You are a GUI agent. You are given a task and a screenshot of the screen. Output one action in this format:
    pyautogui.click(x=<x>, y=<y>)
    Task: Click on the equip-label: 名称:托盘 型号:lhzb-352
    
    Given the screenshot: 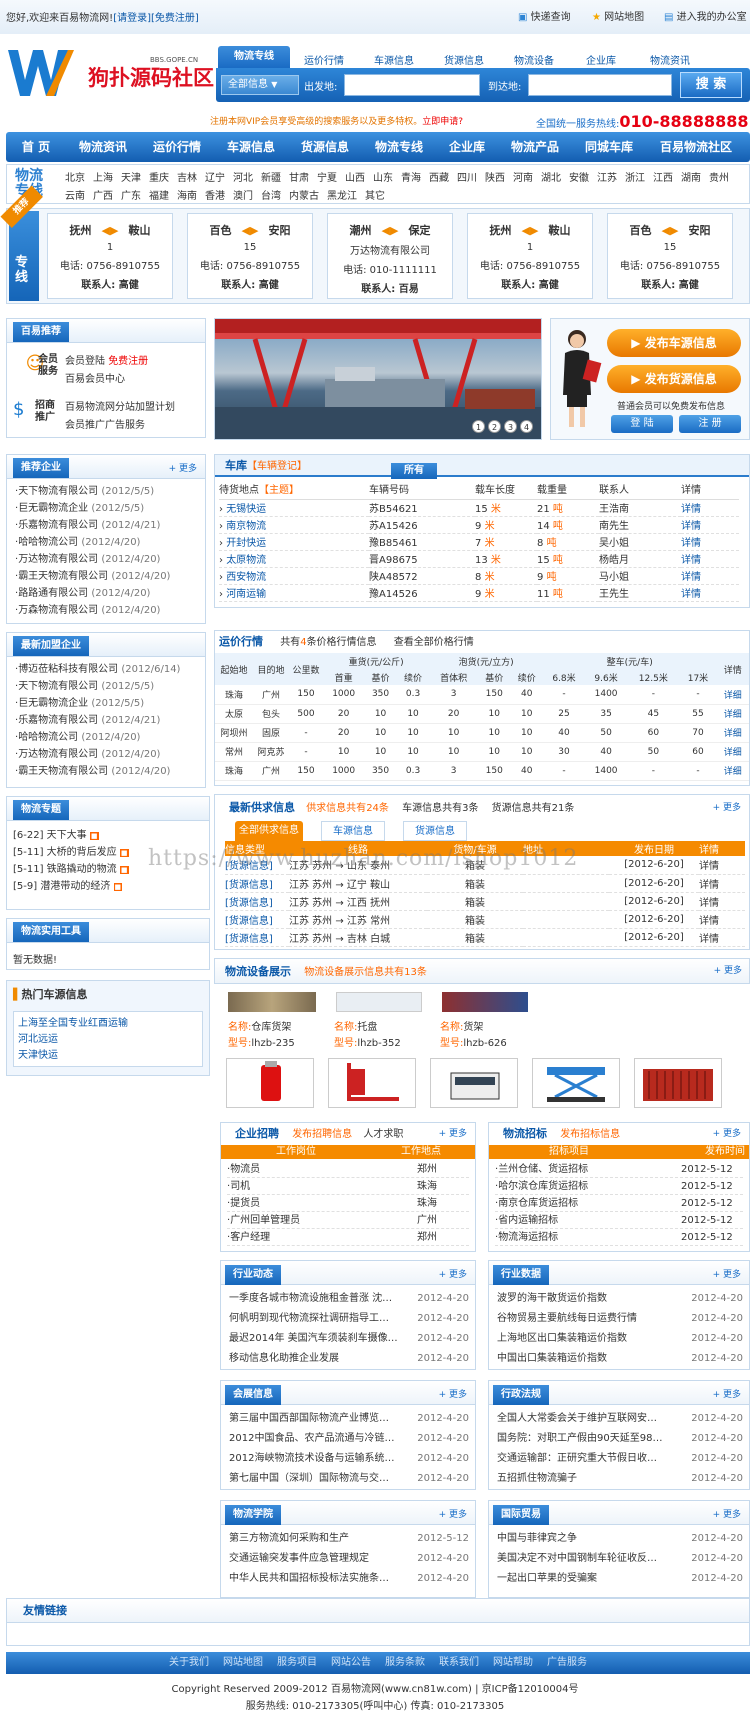 What is the action you would take?
    pyautogui.click(x=367, y=1036)
    